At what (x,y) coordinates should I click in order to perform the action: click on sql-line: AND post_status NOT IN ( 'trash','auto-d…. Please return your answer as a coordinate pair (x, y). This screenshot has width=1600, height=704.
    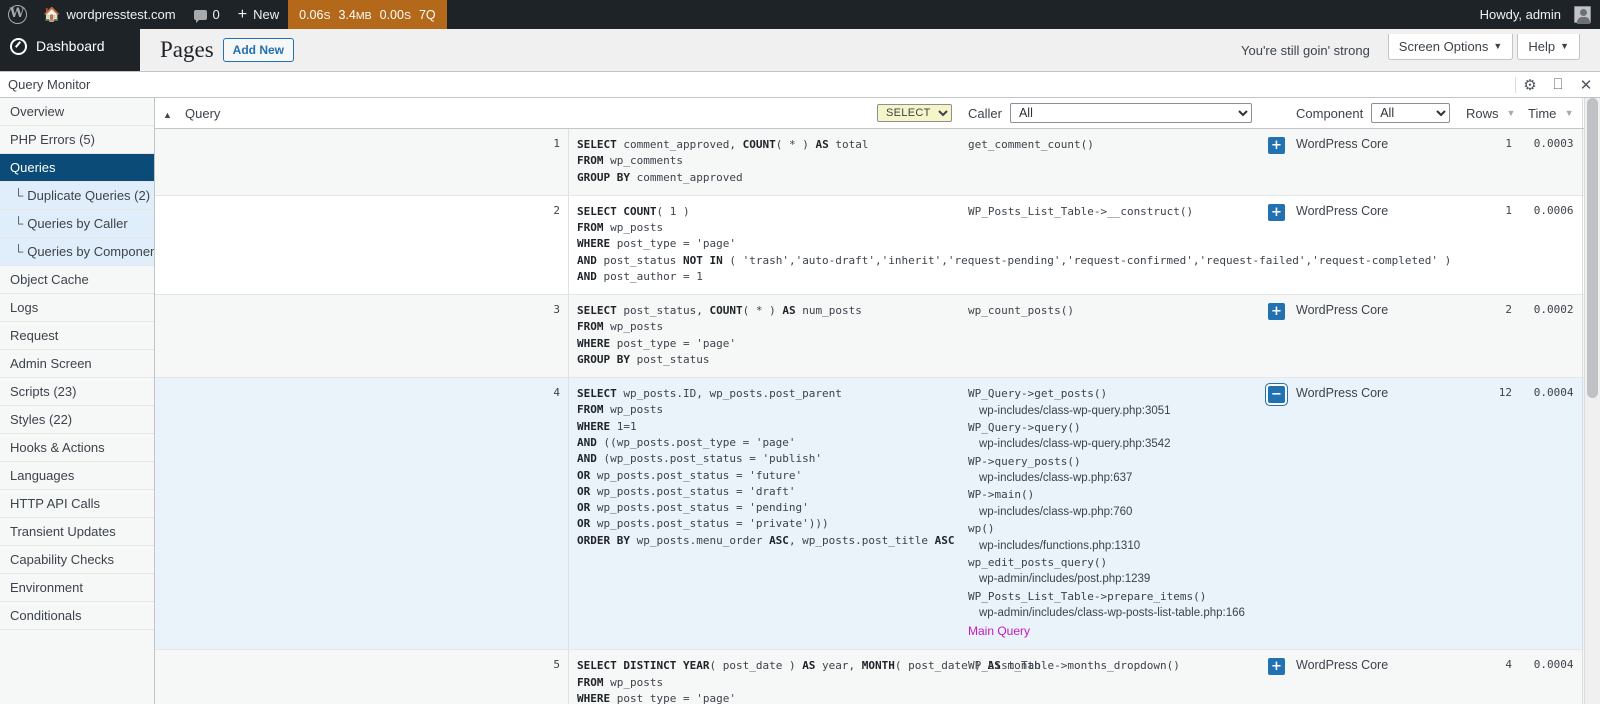
    Looking at the image, I should click on (1014, 260).